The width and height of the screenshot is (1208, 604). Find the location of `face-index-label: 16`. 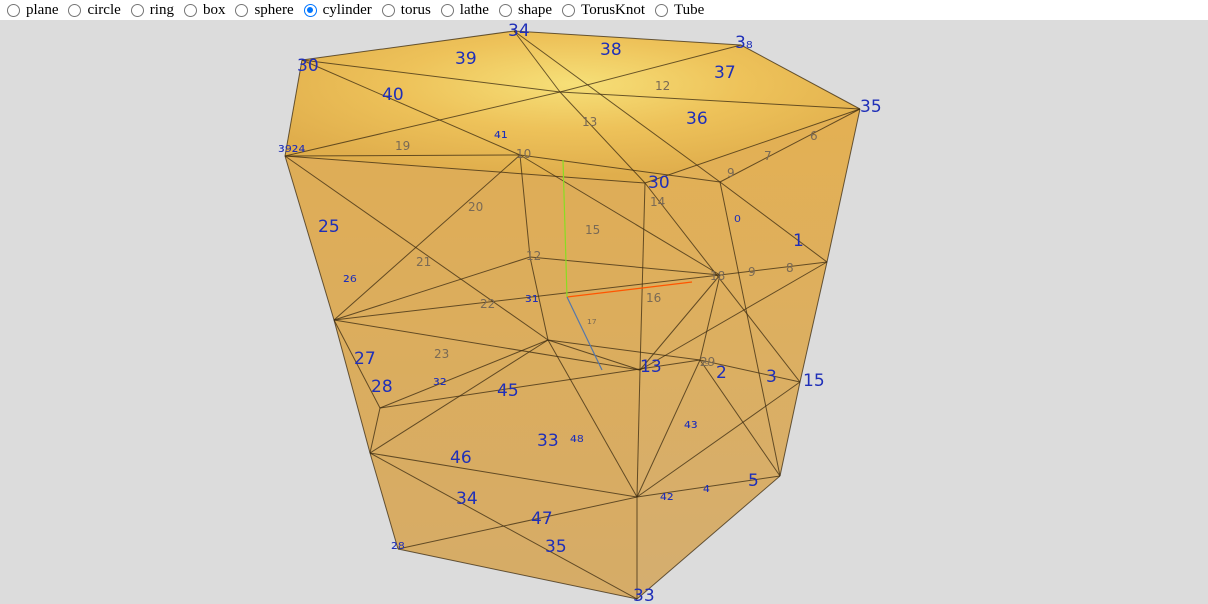

face-index-label: 16 is located at coordinates (653, 298).